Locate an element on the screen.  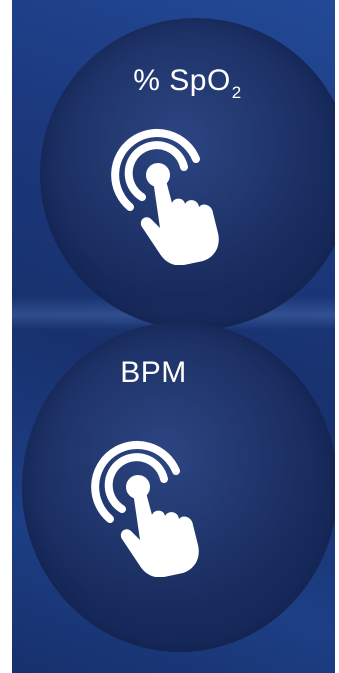
spo2-label: % SpO2 is located at coordinates (187, 83).